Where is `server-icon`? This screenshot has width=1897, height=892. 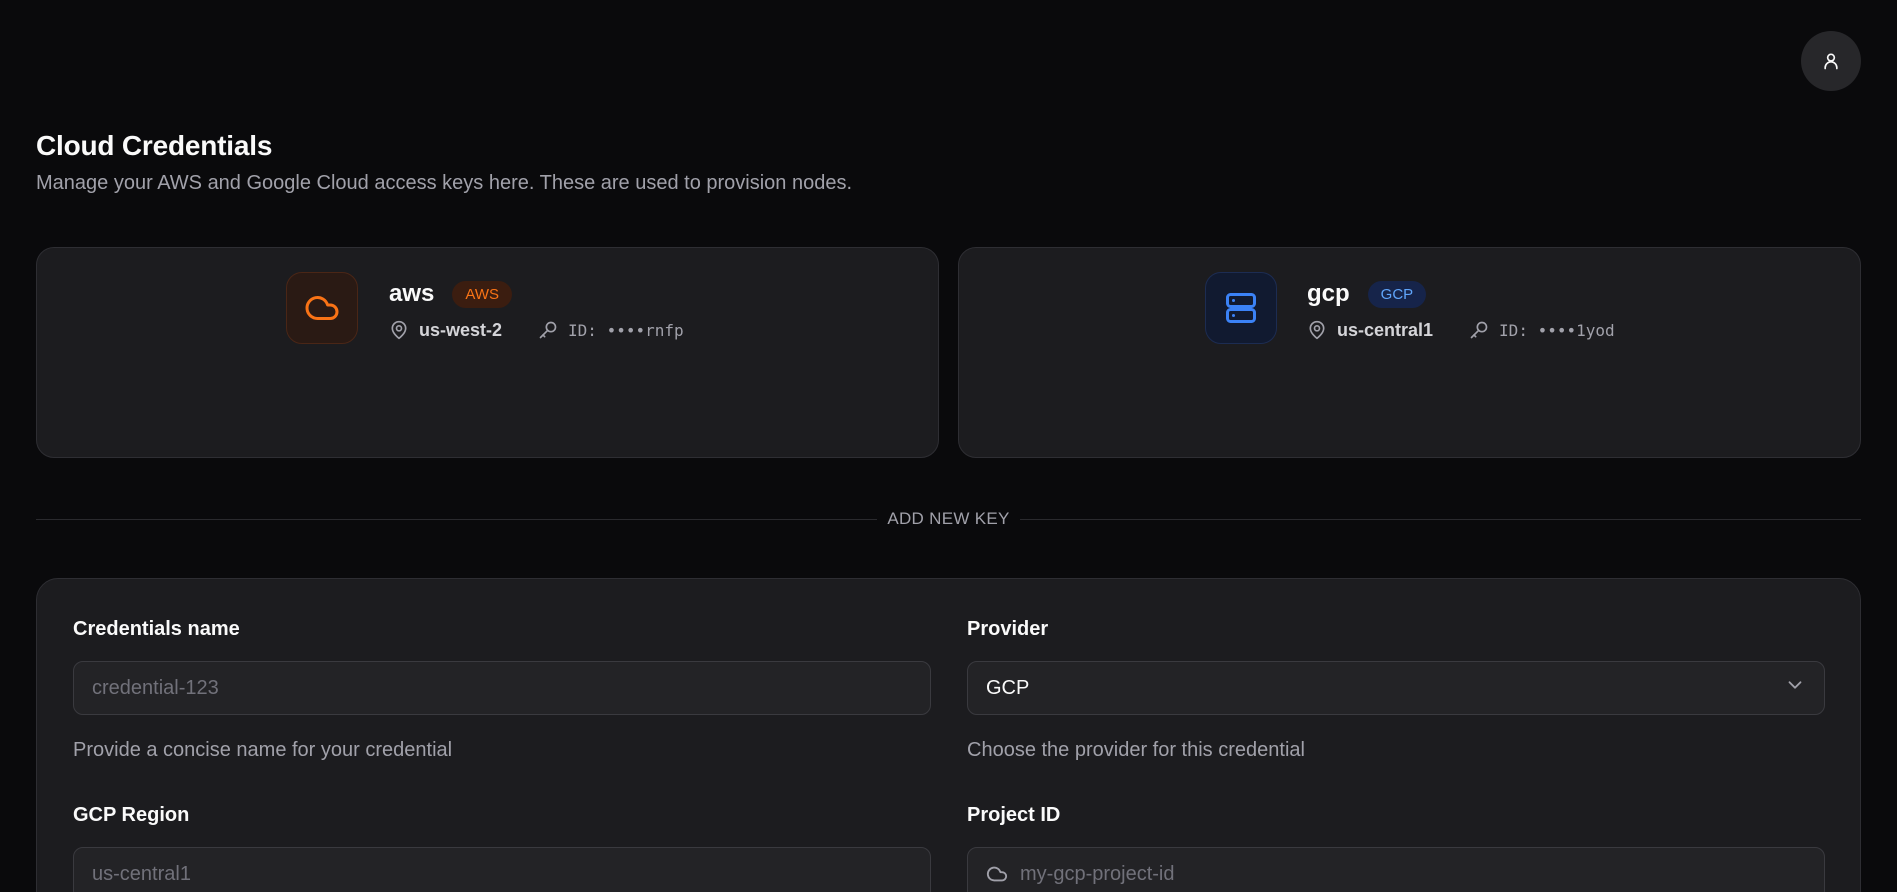
server-icon is located at coordinates (1241, 308).